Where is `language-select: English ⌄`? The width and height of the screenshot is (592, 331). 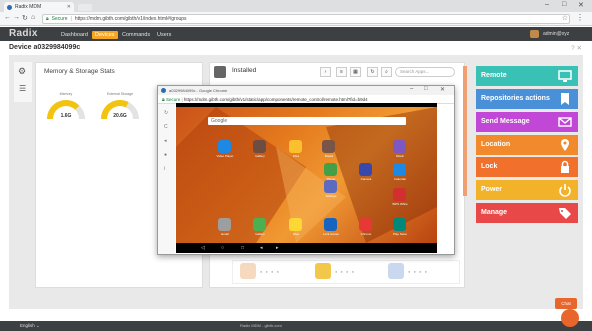 language-select: English ⌄ is located at coordinates (30, 326).